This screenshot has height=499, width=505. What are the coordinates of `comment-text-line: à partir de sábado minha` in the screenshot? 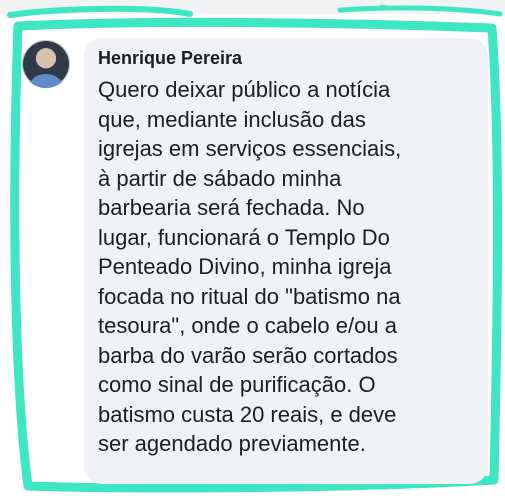 It's located at (220, 178).